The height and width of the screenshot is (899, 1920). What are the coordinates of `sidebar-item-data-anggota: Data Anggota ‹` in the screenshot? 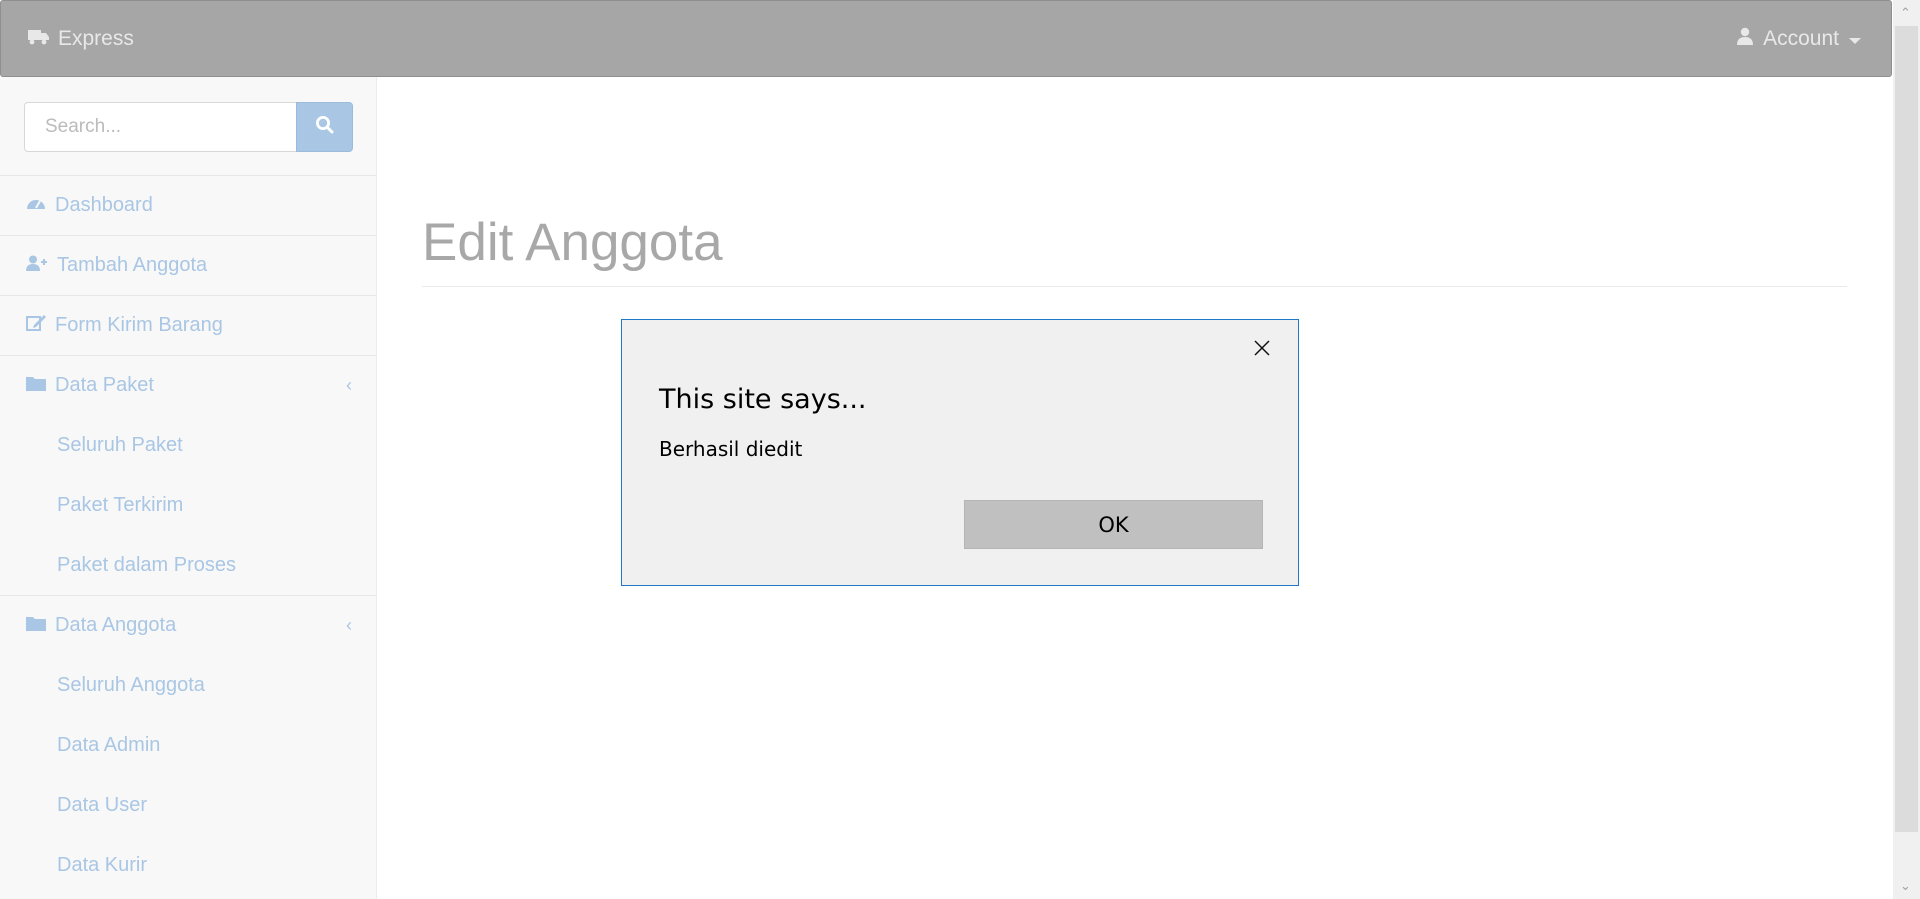 It's located at (188, 625).